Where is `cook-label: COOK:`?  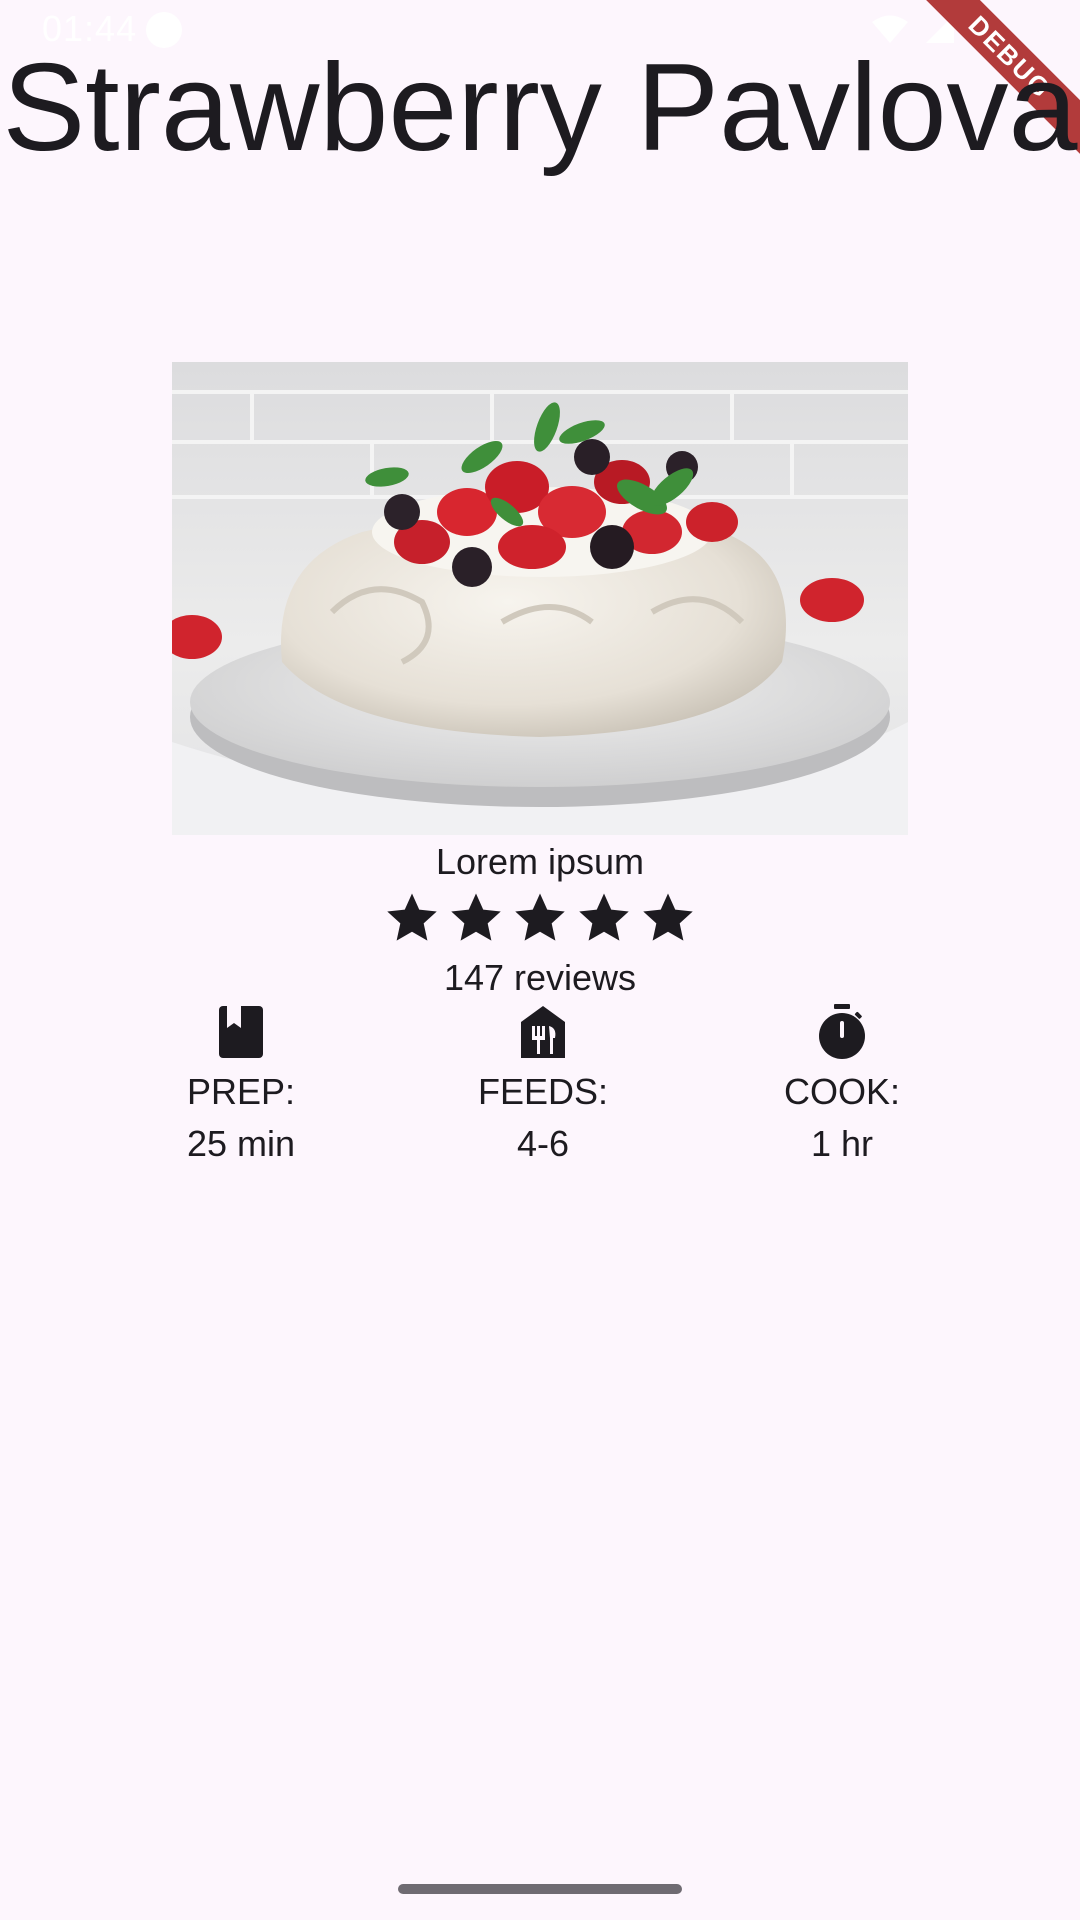 cook-label: COOK: is located at coordinates (841, 1091).